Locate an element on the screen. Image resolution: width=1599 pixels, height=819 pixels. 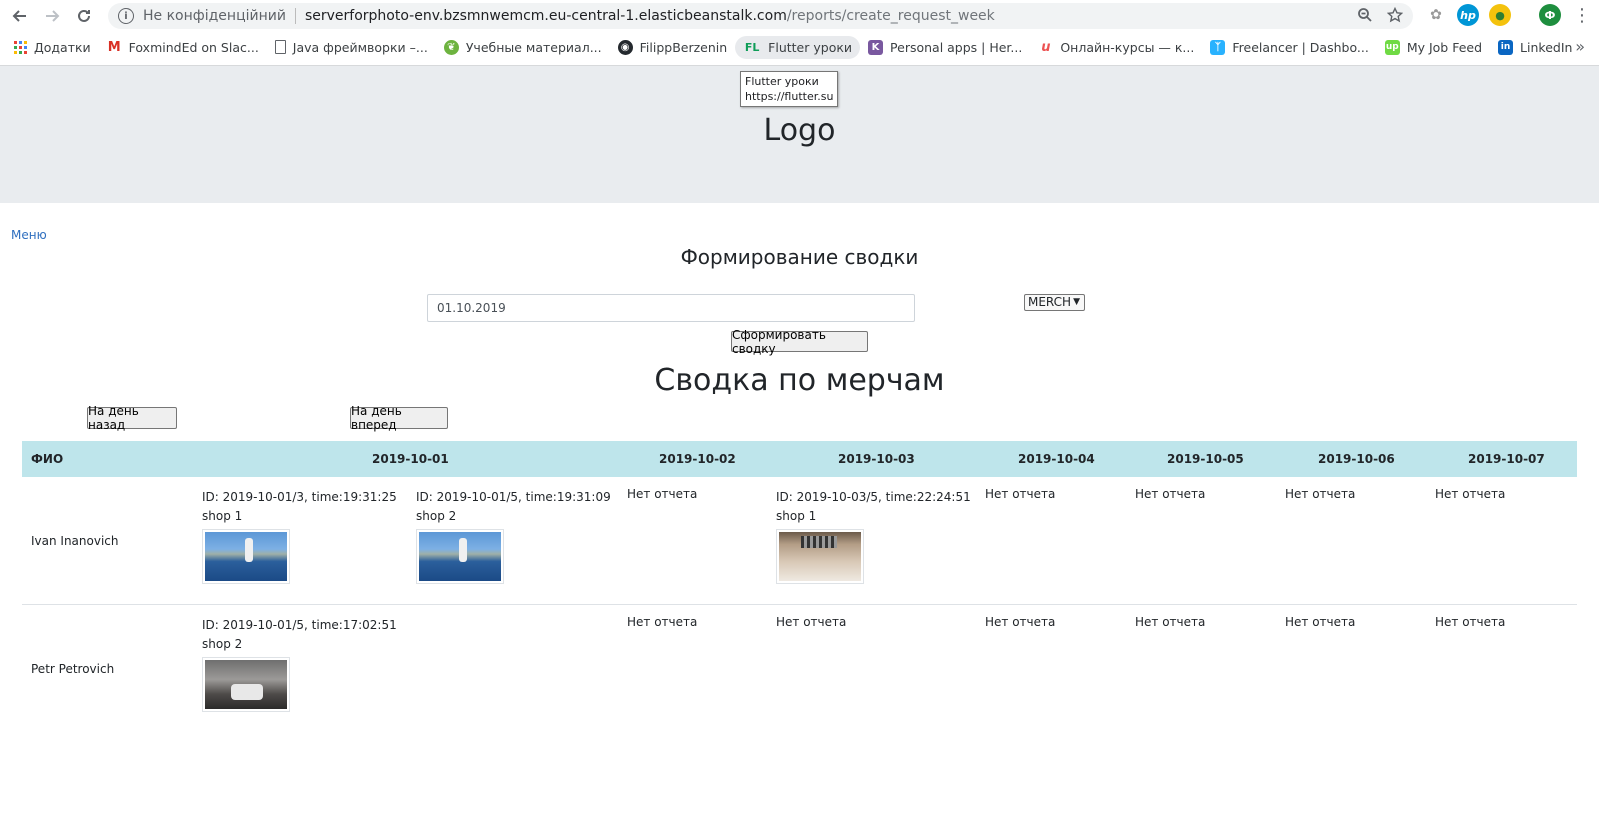
office-photo is located at coordinates (246, 684).